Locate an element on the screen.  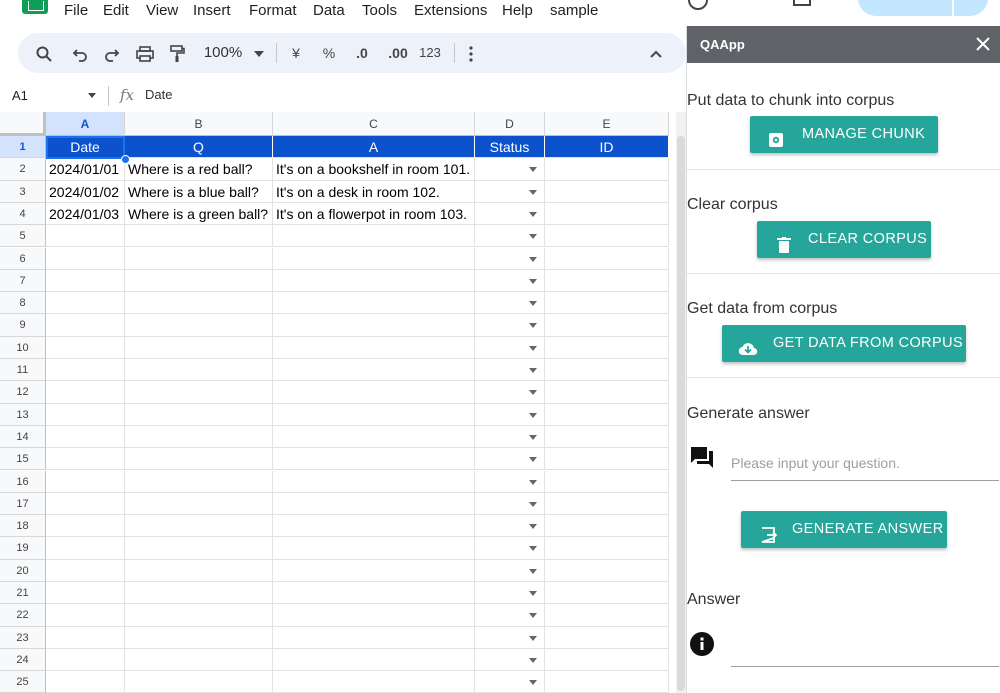
row-header: 16 is located at coordinates (23, 481).